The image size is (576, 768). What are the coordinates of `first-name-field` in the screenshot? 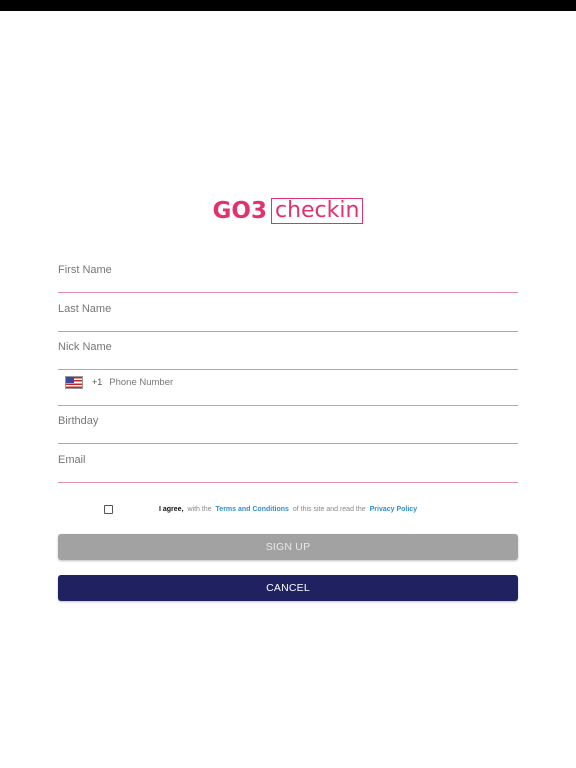 It's located at (288, 274).